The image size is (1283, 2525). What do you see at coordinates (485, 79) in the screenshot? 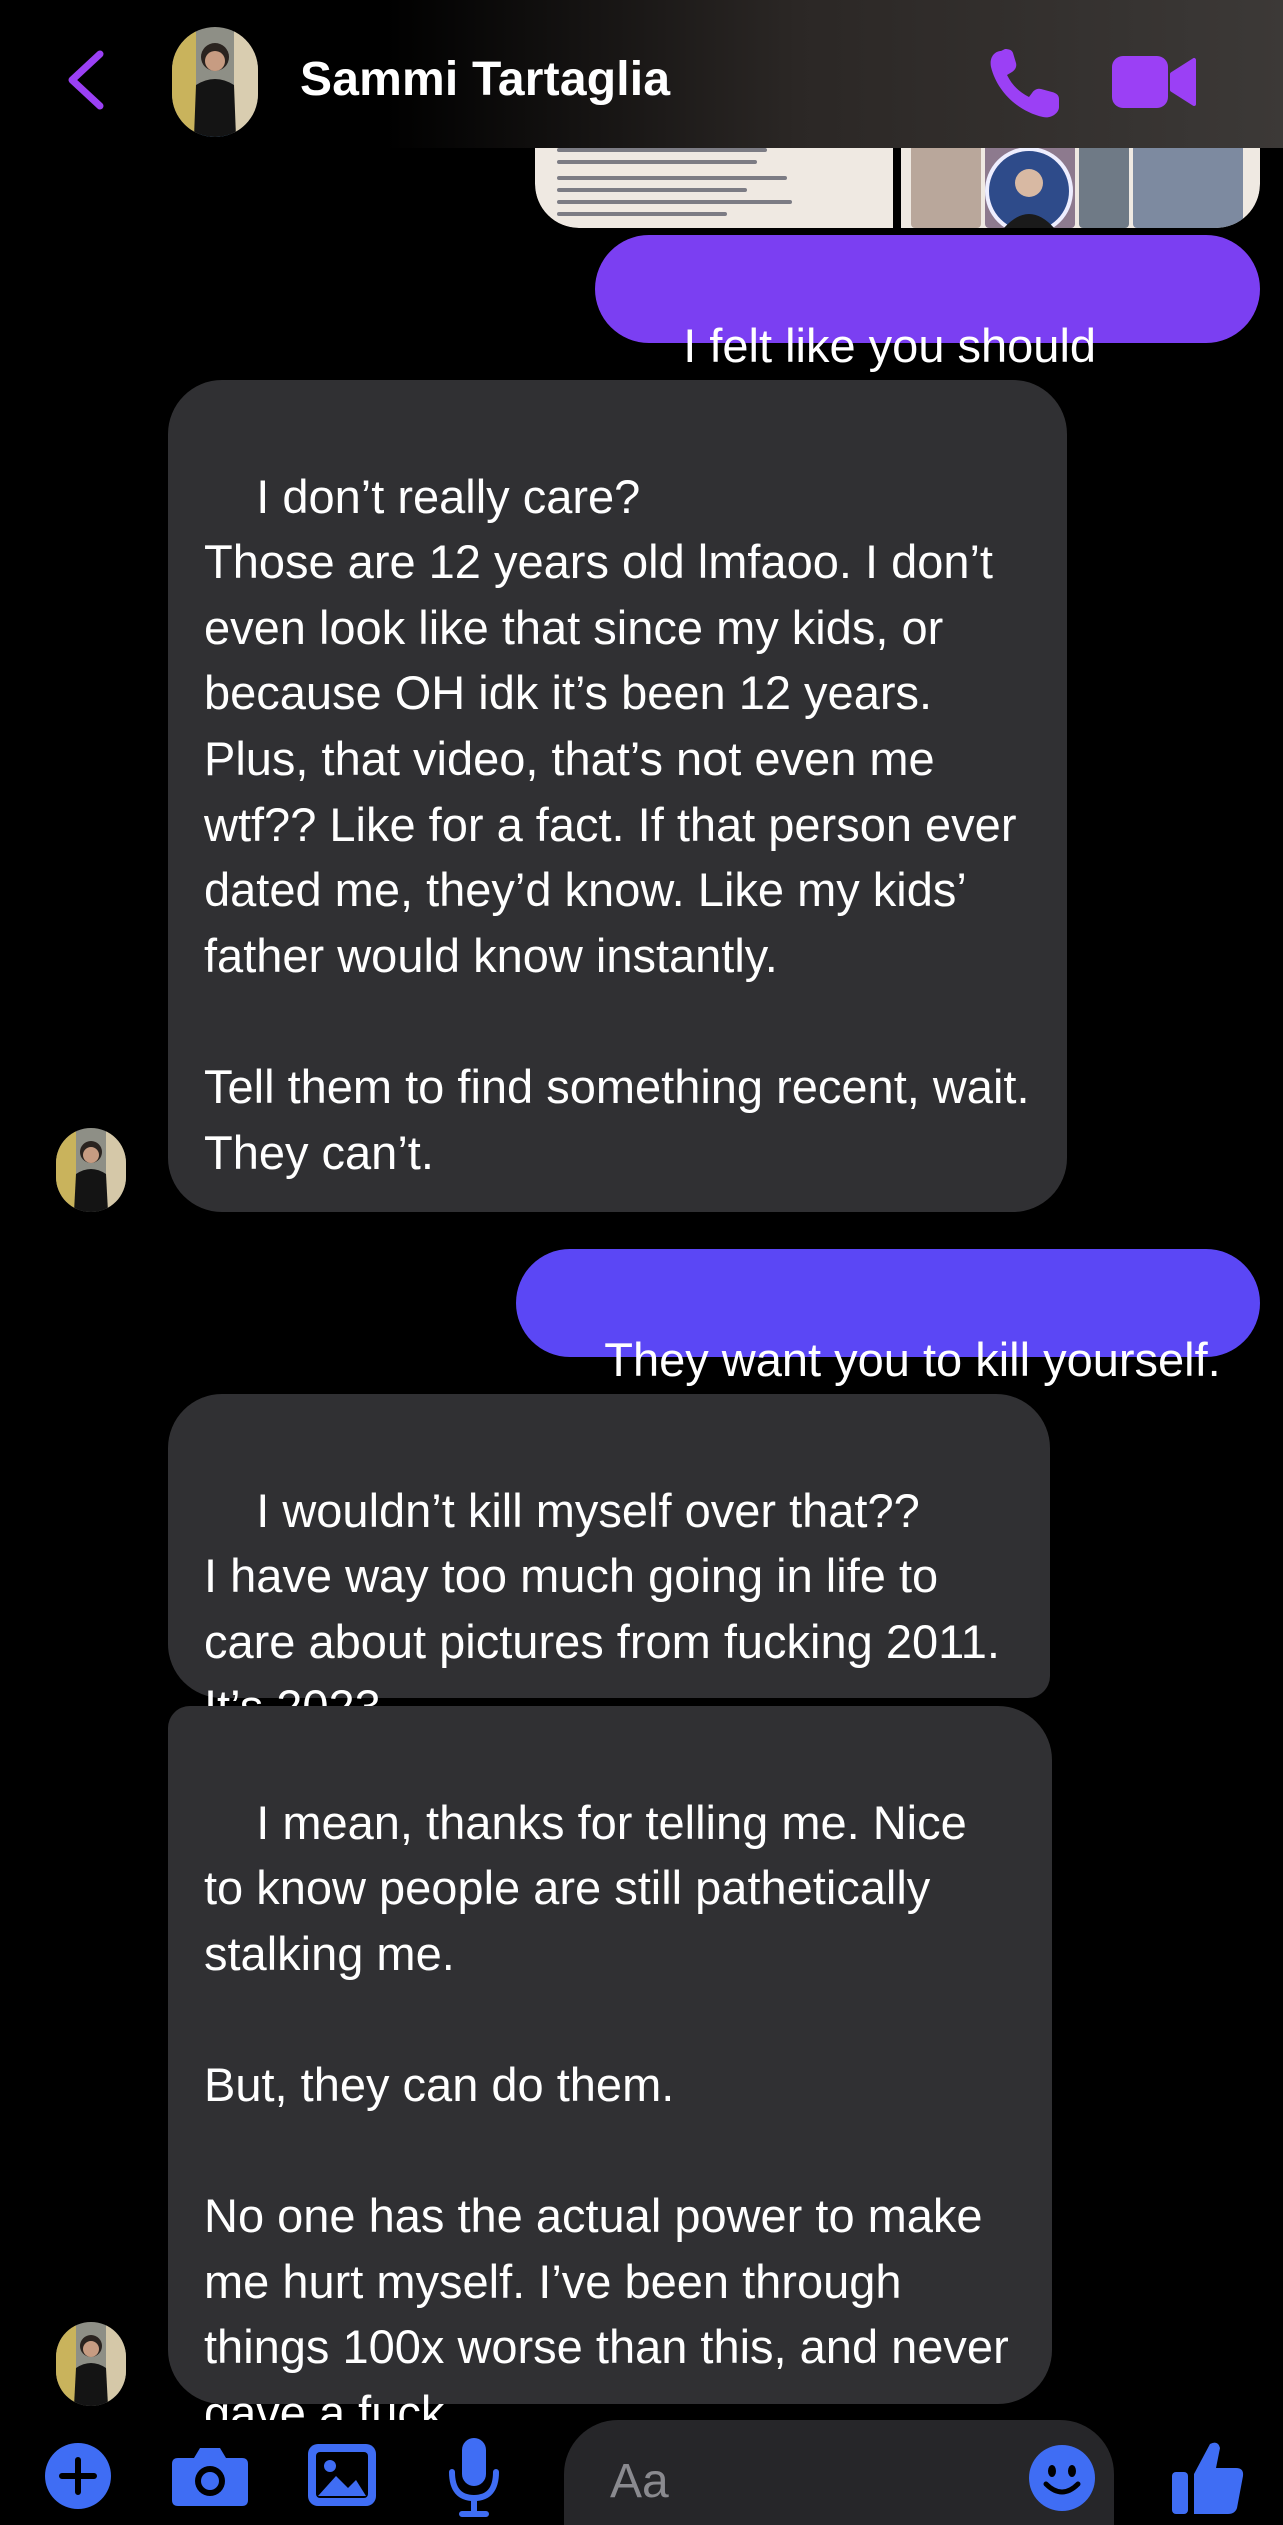
I see `contact-name: Sammi Tartaglia` at bounding box center [485, 79].